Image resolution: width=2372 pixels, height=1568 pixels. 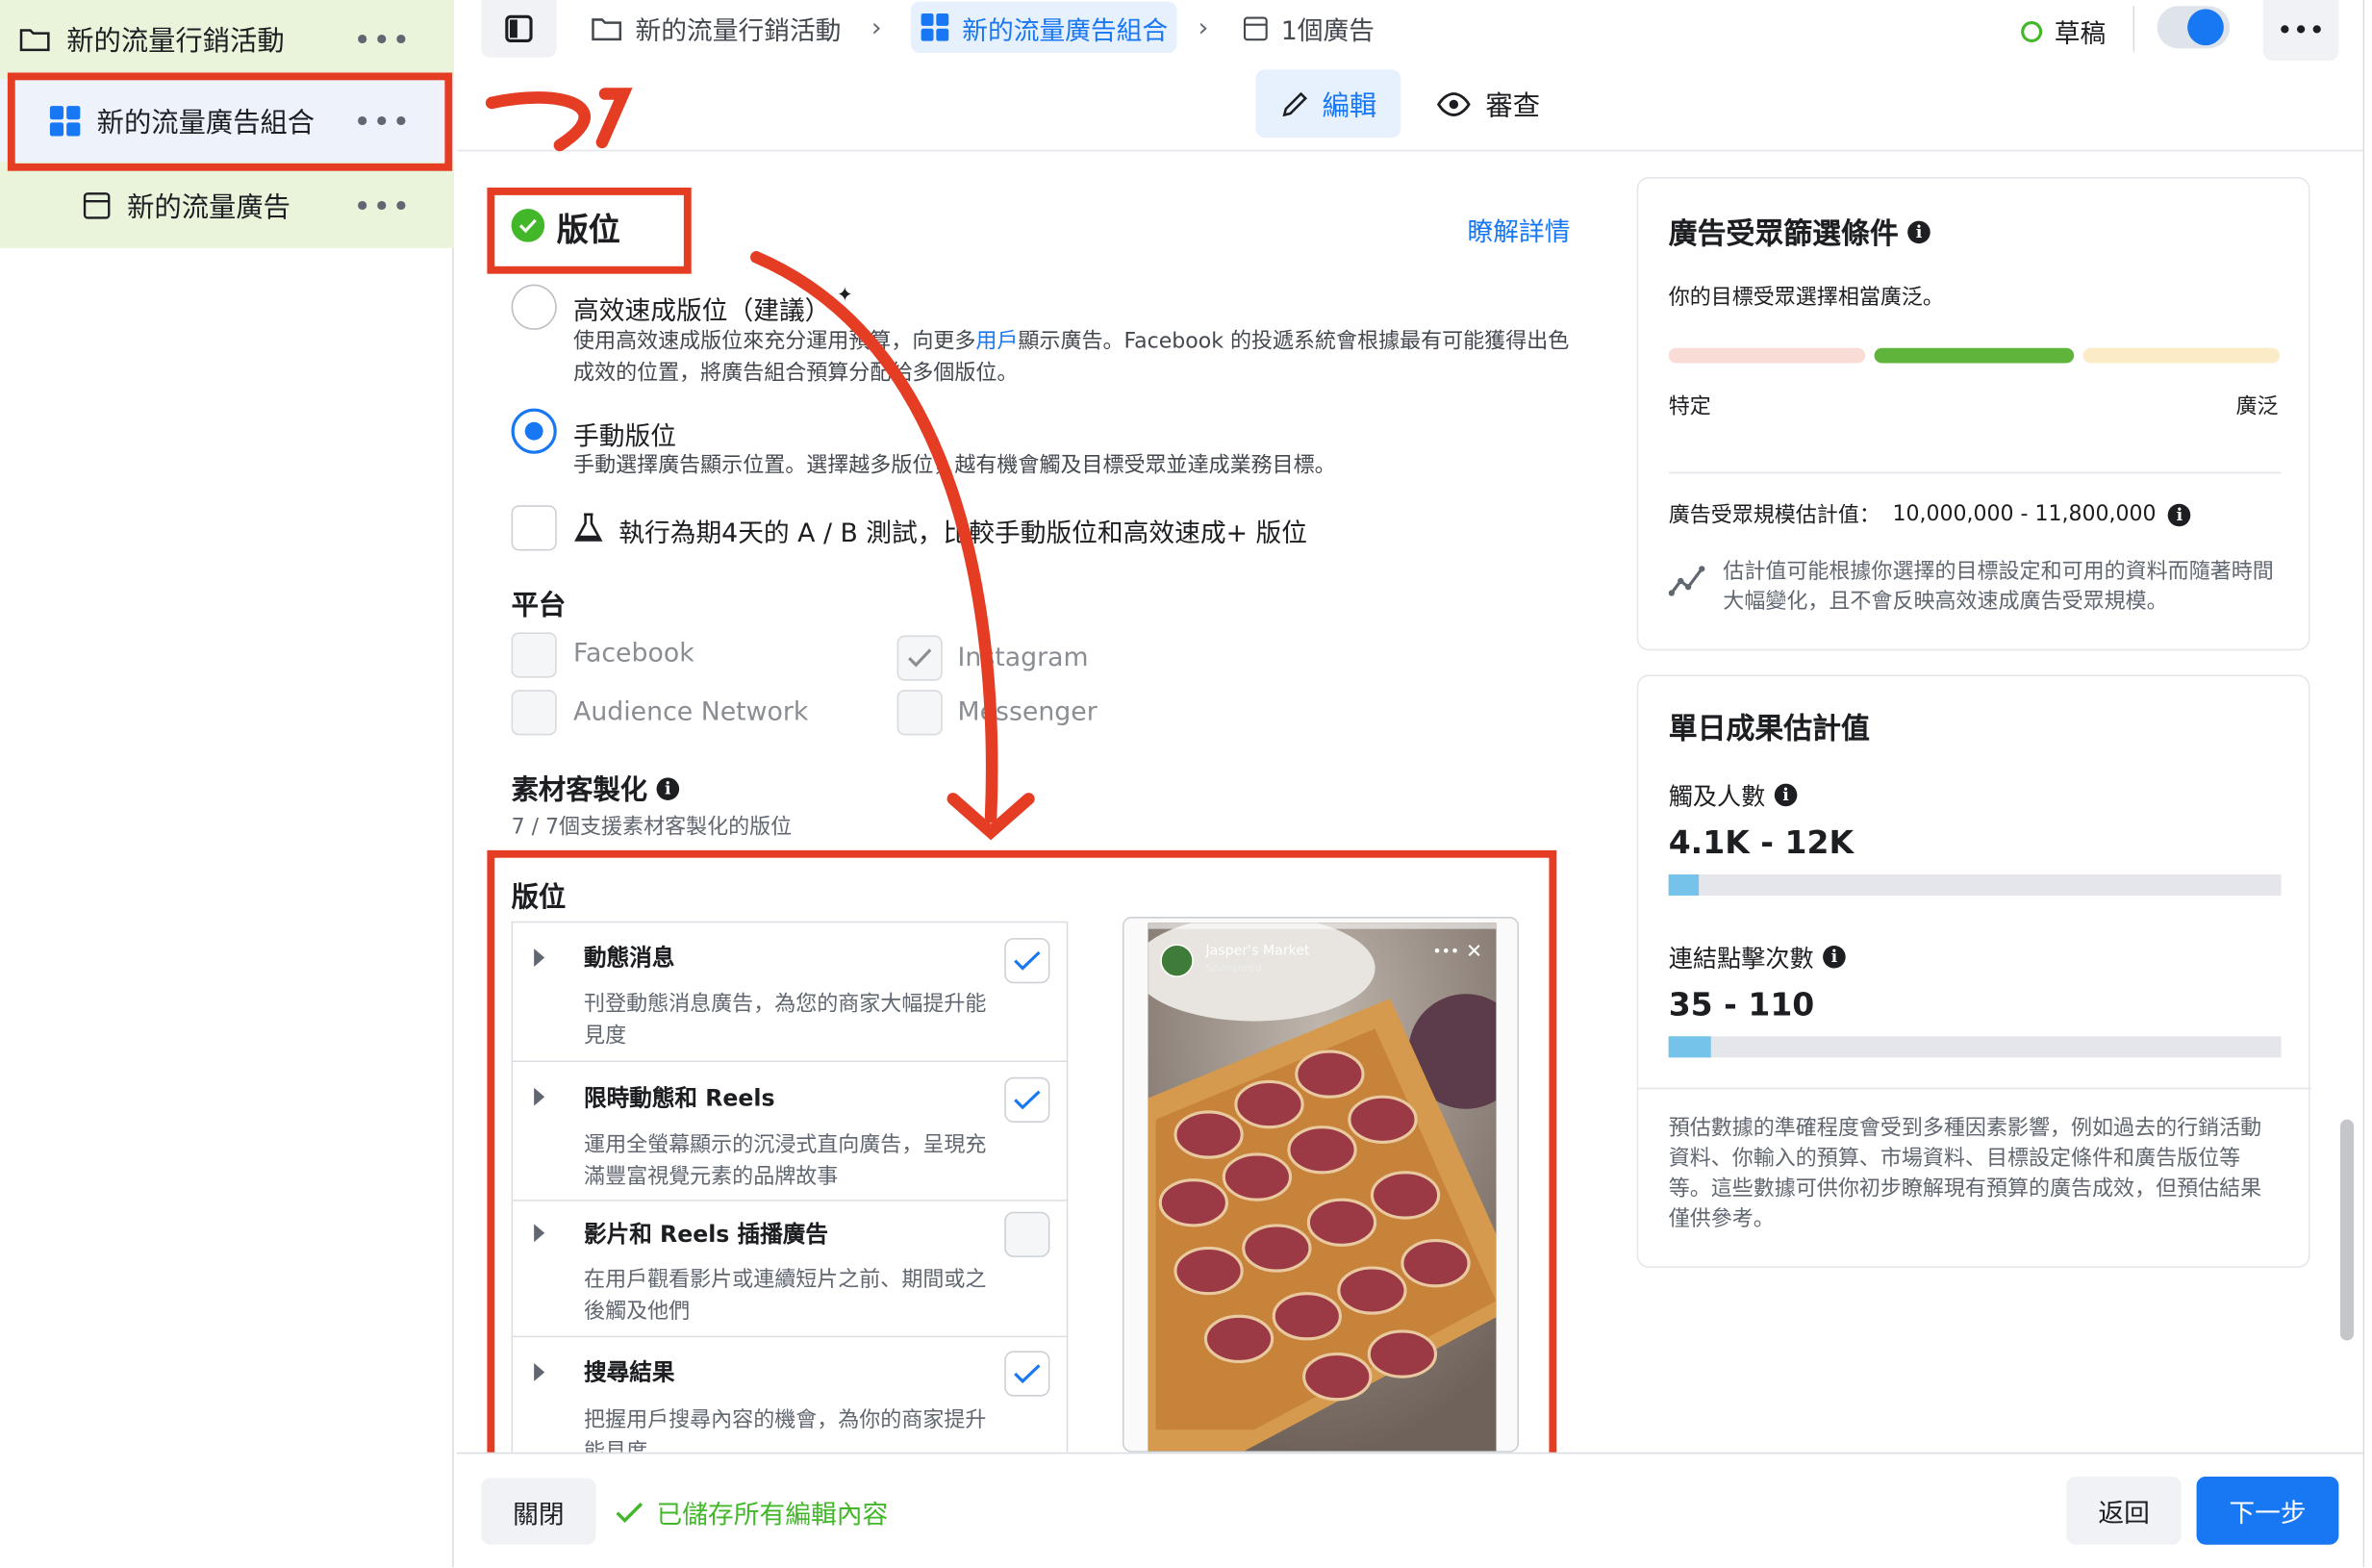 I want to click on audience-size-value: 10,000,000 - 11,800,000, so click(x=2024, y=514).